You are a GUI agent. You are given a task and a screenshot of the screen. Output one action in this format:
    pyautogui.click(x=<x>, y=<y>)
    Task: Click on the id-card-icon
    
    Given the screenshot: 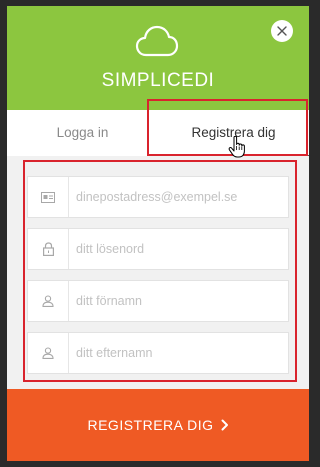 What is the action you would take?
    pyautogui.click(x=48, y=197)
    